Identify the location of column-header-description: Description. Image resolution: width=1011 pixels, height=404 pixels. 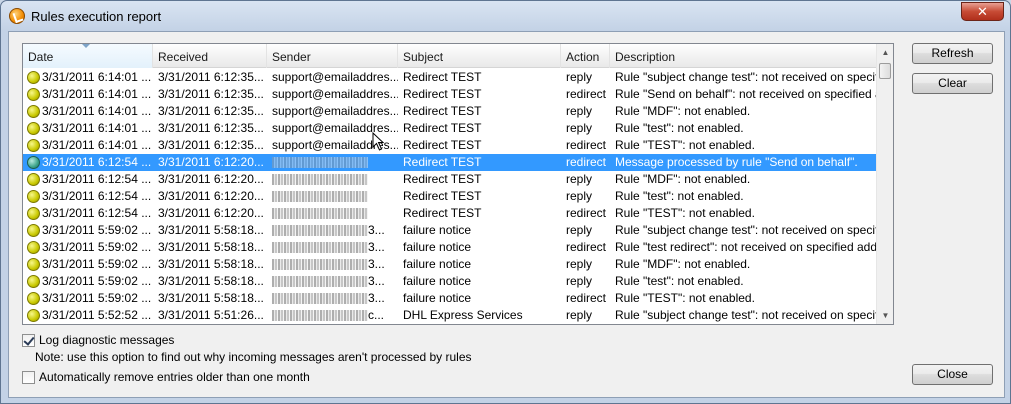
(747, 56).